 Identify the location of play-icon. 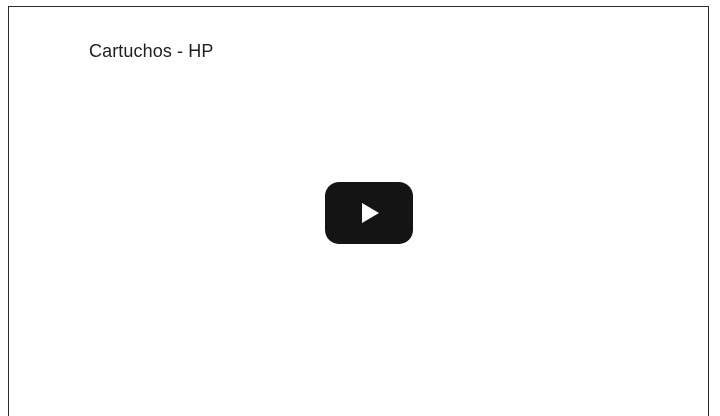
(370, 213).